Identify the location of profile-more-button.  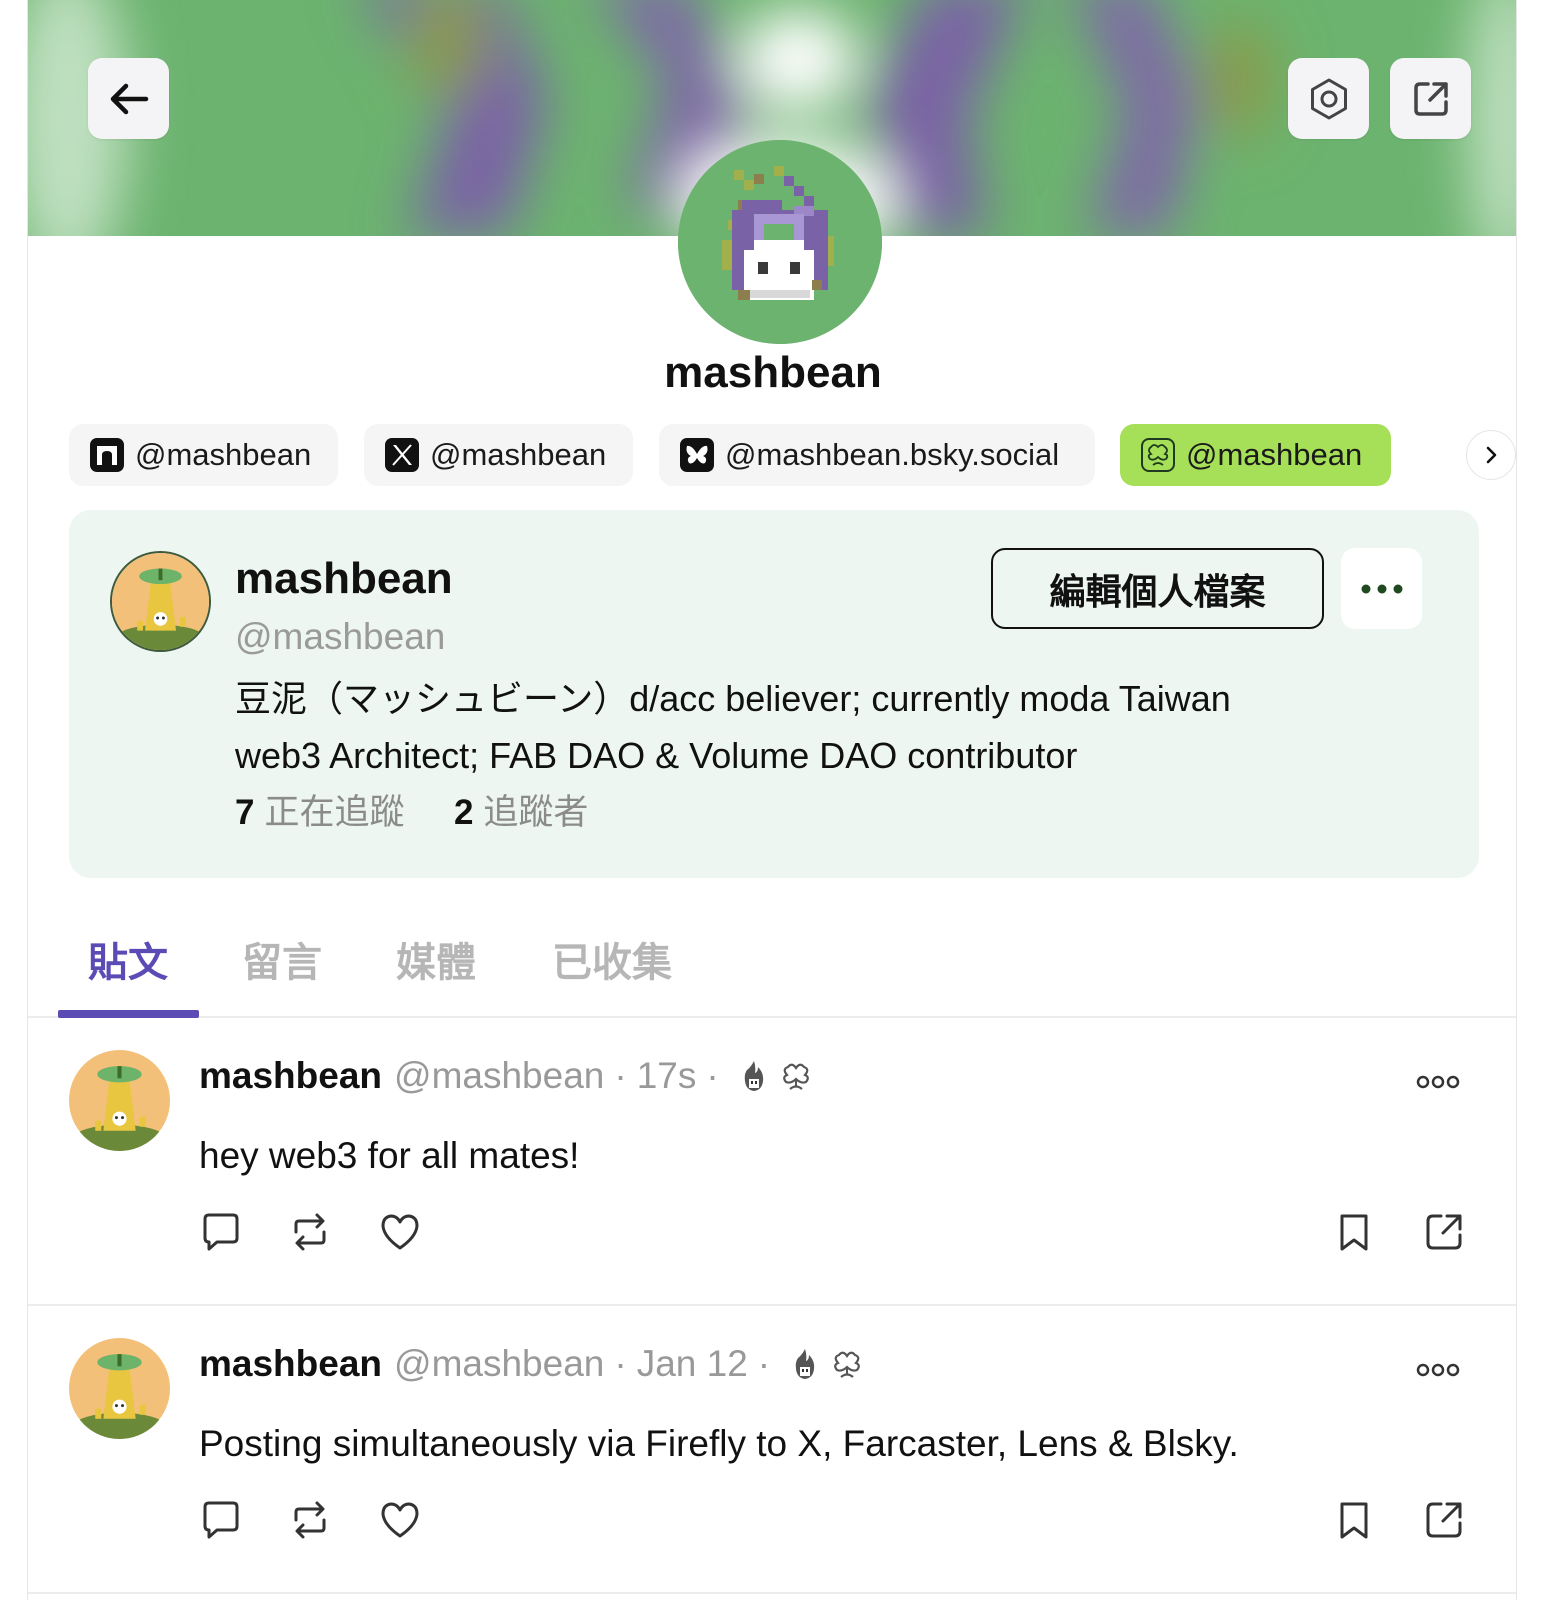
(1381, 588).